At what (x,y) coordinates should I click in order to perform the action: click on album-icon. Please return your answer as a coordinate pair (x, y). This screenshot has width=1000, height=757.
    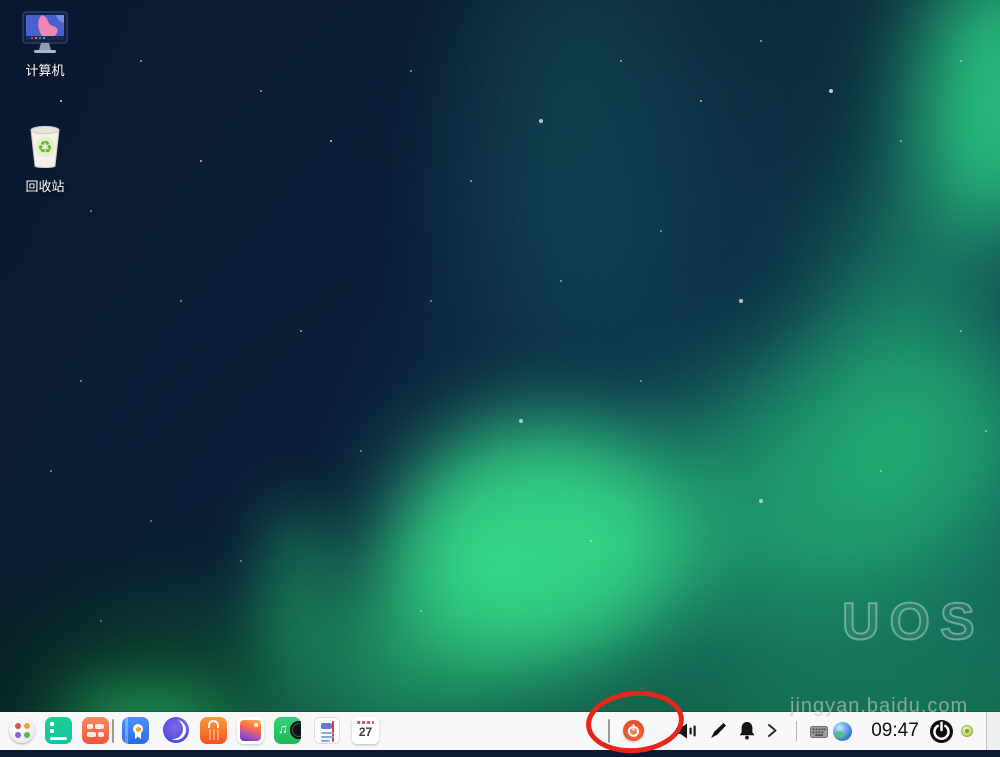
    Looking at the image, I should click on (250, 730).